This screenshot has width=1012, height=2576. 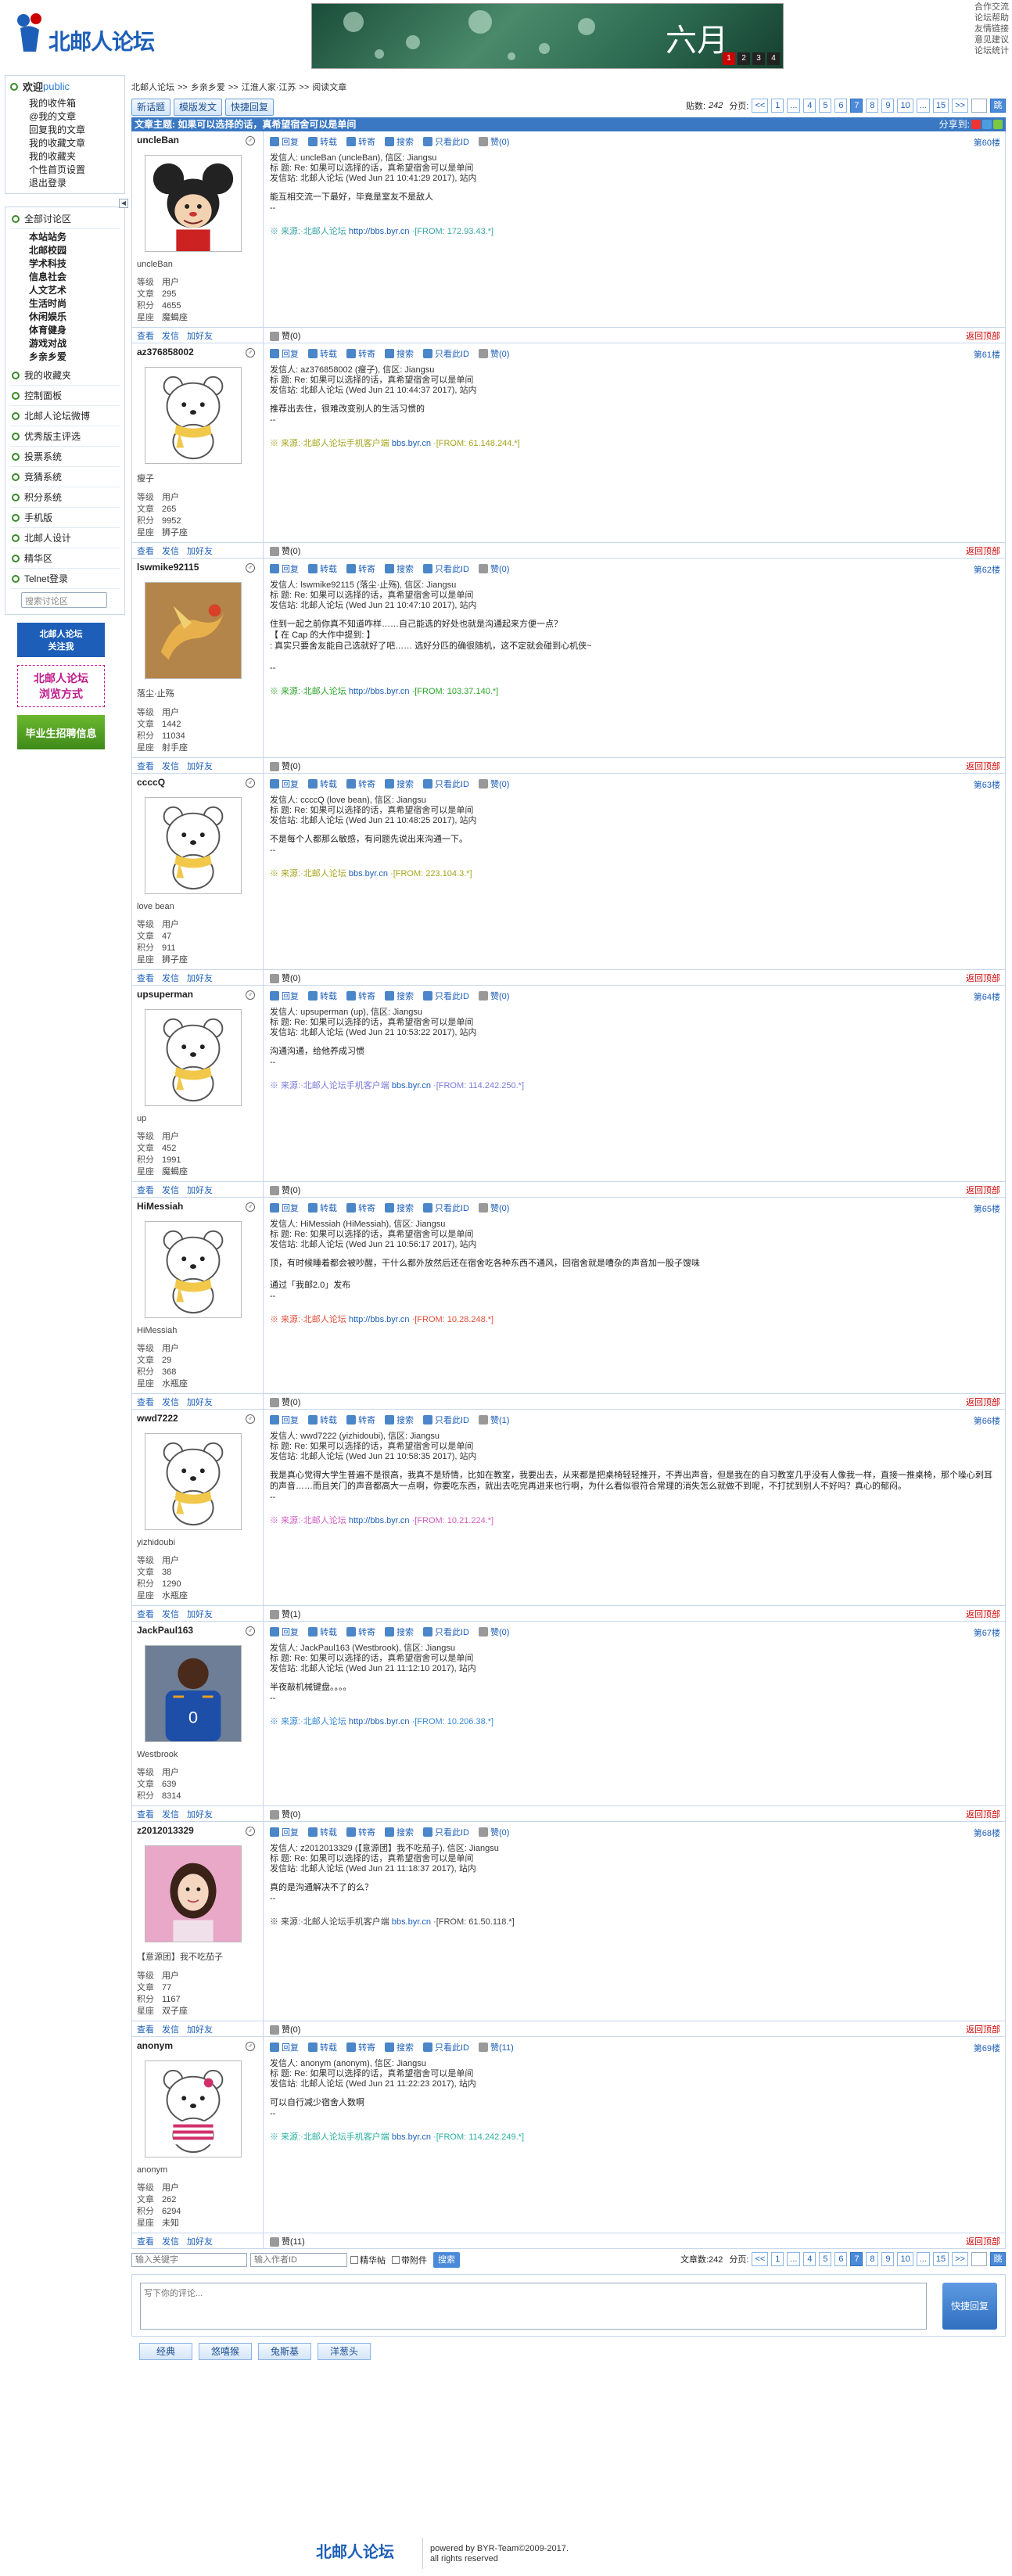 I want to click on page-link: 15, so click(x=940, y=2259).